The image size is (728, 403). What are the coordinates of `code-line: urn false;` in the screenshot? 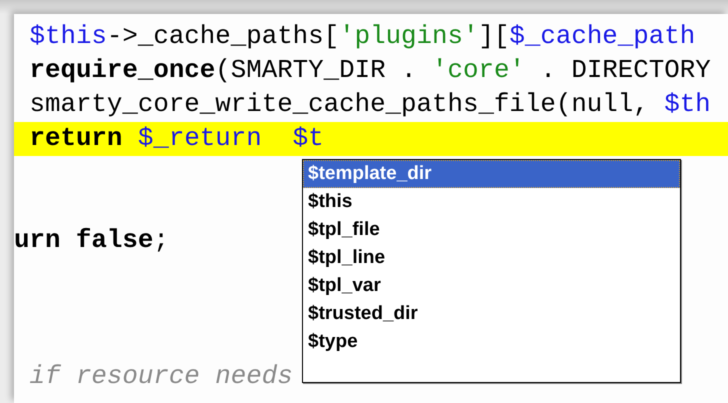 It's located at (91, 241).